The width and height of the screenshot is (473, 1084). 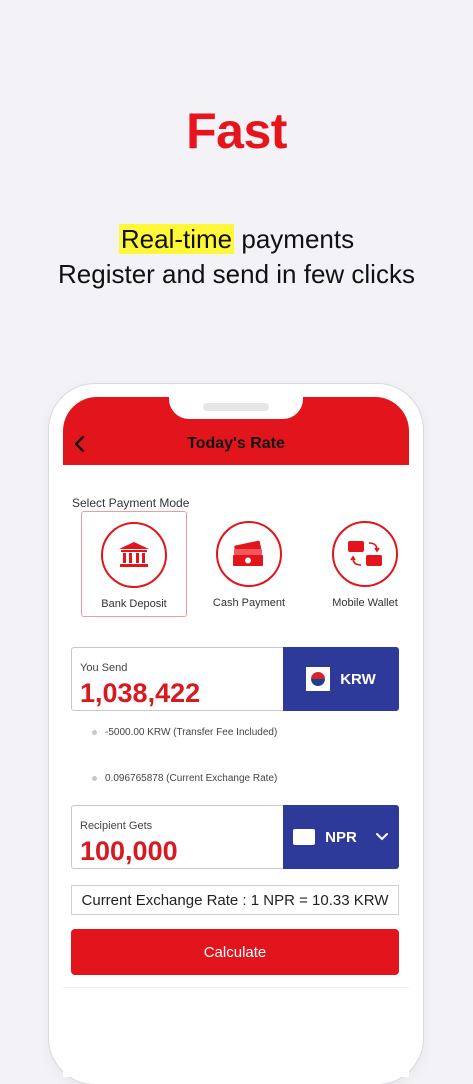 I want to click on chevron-down-icon, so click(x=381, y=837).